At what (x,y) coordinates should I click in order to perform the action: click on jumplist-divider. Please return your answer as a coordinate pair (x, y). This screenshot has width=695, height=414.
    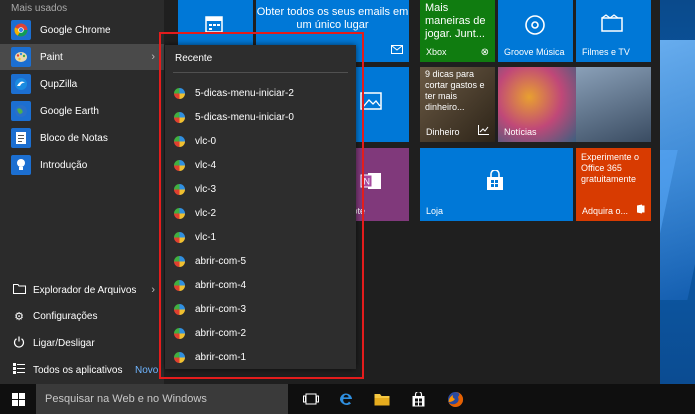
    Looking at the image, I should click on (260, 72).